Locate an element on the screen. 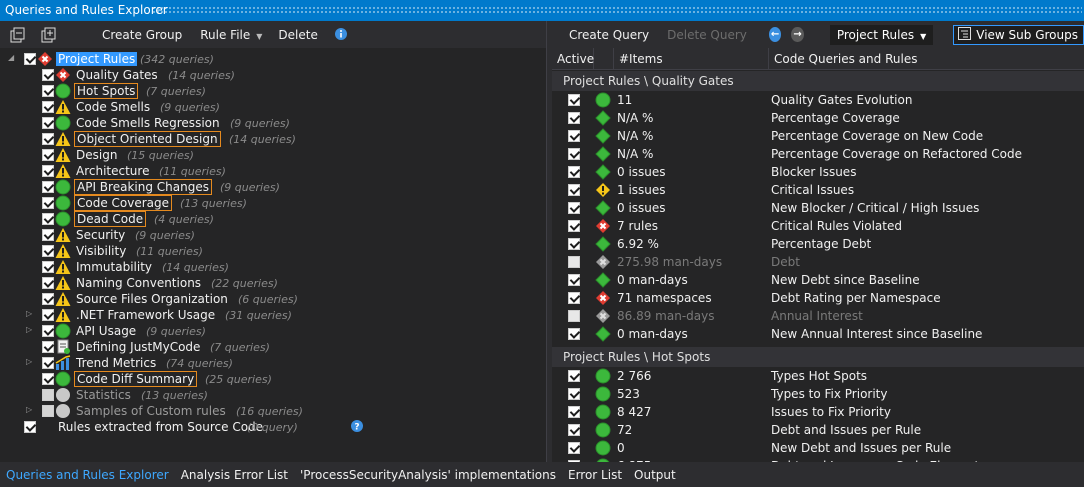 The width and height of the screenshot is (1084, 487). source-rules-label: Rules extracted from Source Code is located at coordinates (160, 427).